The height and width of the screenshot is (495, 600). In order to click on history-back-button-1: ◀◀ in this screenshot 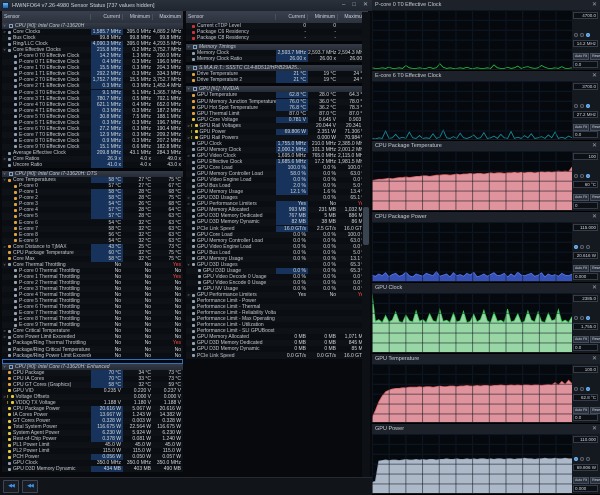, I will do `click(11, 486)`.